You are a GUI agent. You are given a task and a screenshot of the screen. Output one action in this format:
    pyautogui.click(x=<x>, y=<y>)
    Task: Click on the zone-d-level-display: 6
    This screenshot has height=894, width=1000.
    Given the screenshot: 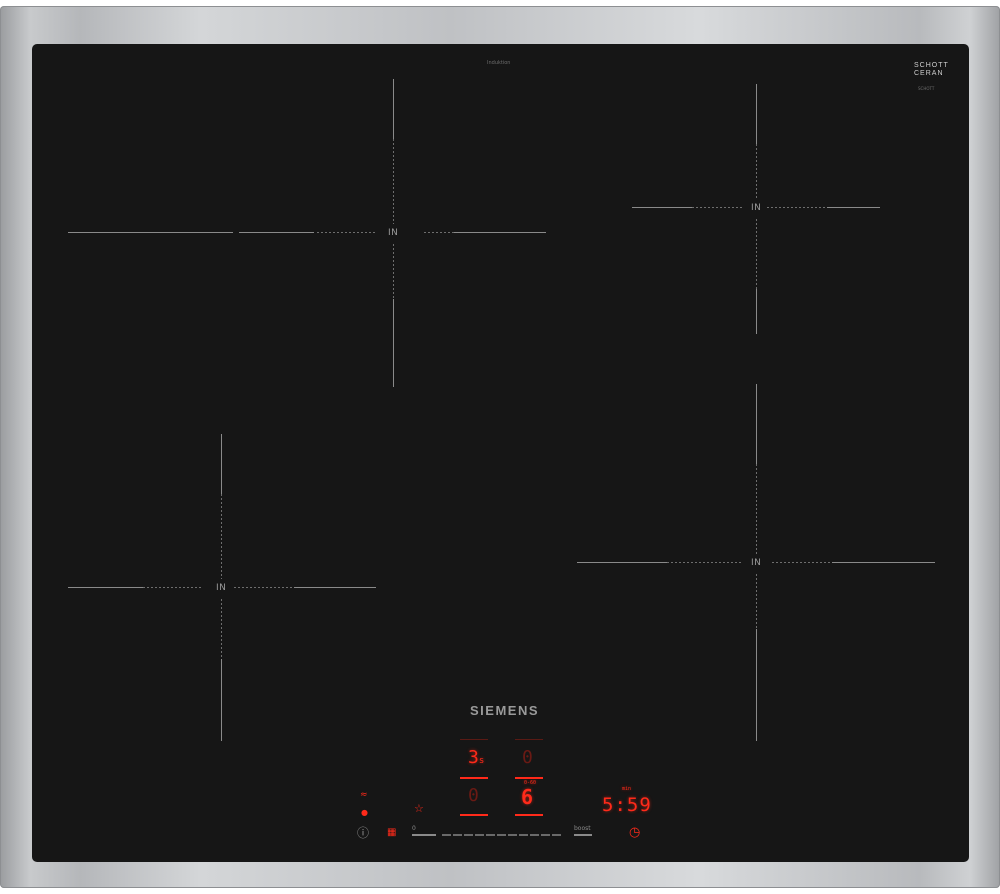 What is the action you would take?
    pyautogui.click(x=527, y=797)
    